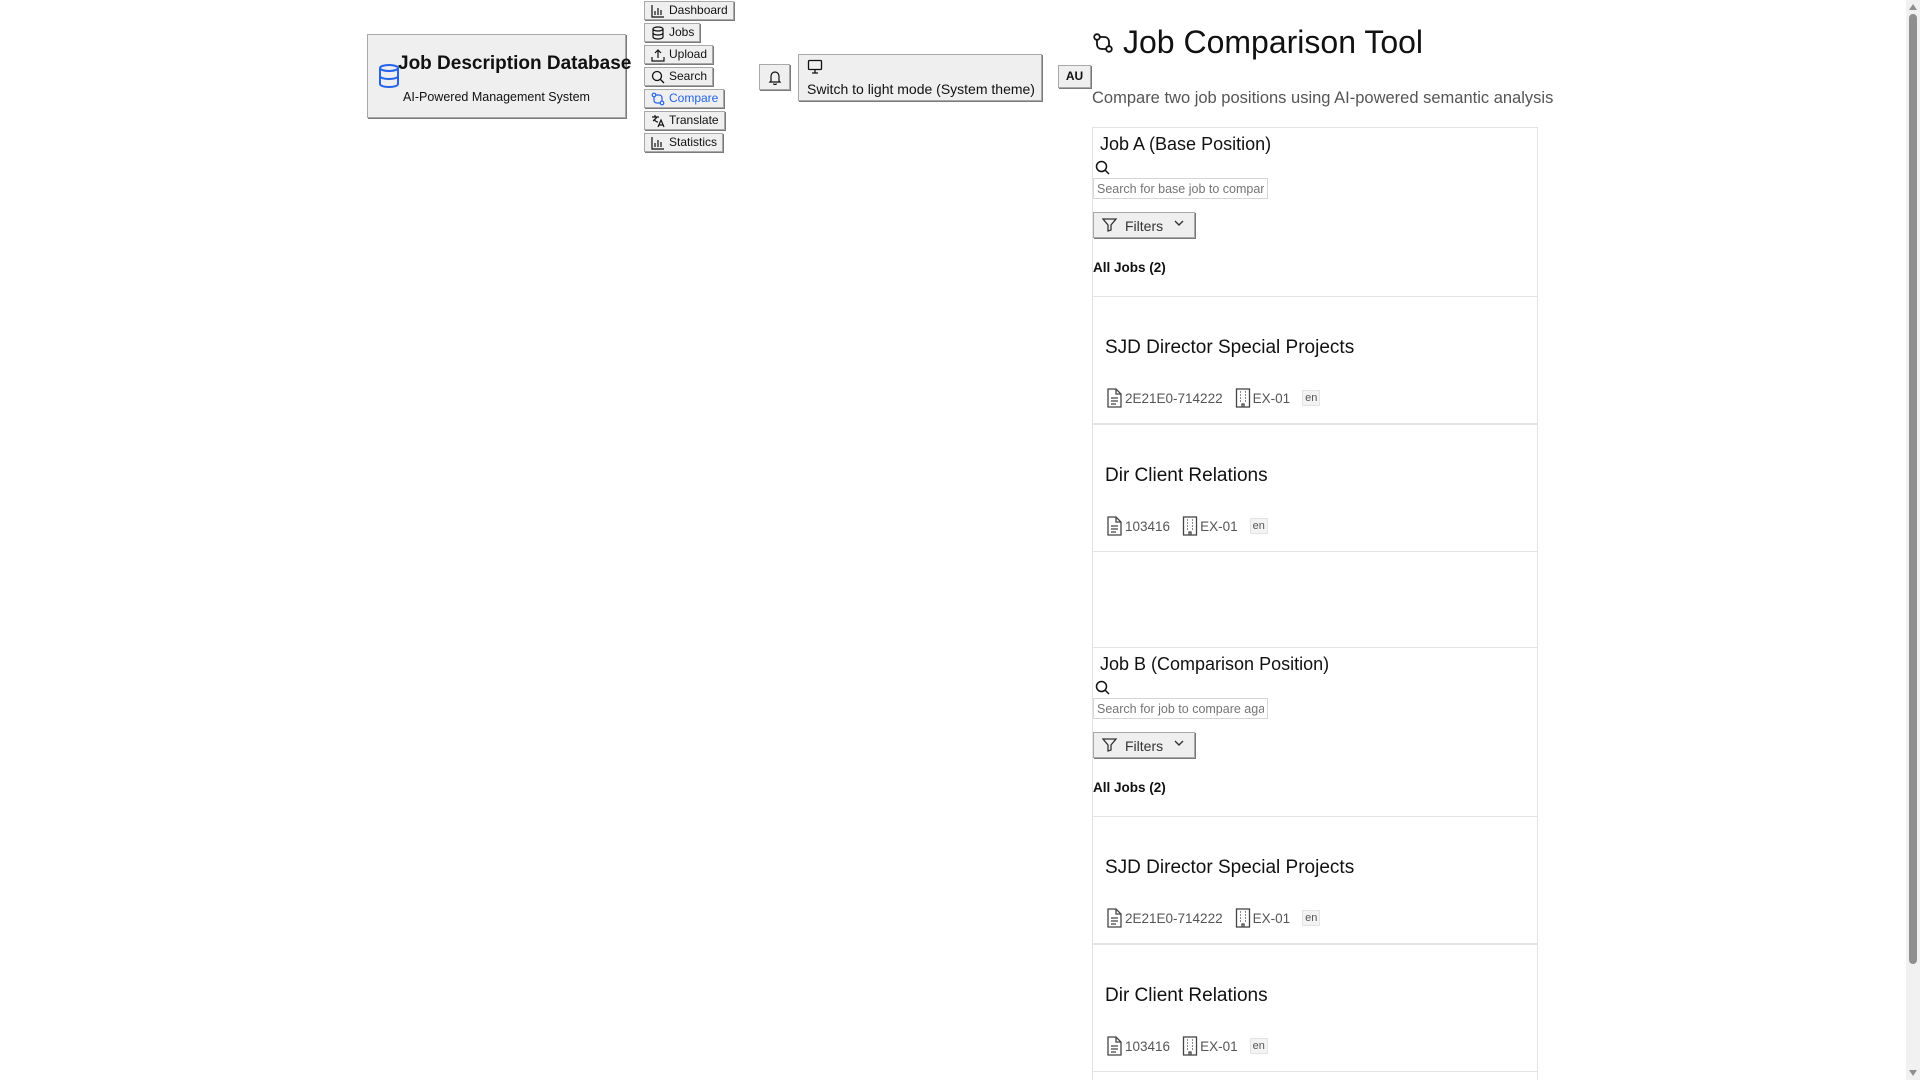  I want to click on app-subtitle: AI-Powered Management System, so click(496, 97).